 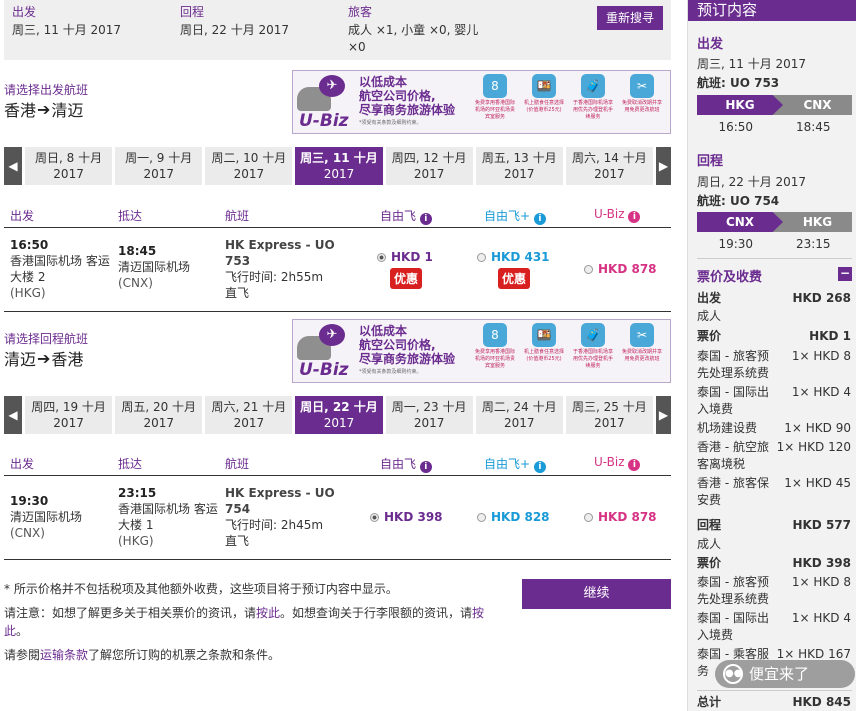 I want to click on outbound-times: 16:50 18:45, so click(x=774, y=127).